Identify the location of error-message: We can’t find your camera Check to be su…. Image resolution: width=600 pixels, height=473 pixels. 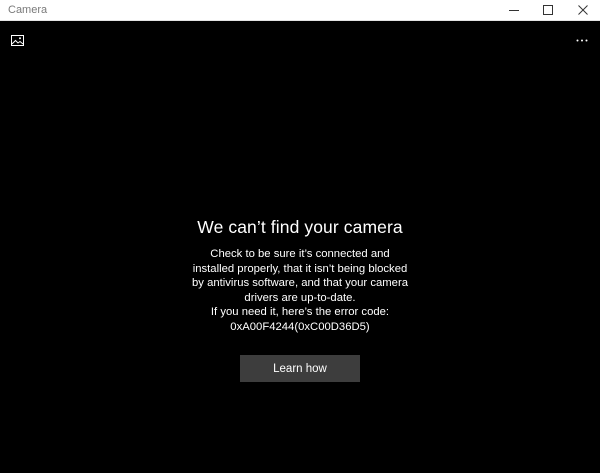
(300, 275).